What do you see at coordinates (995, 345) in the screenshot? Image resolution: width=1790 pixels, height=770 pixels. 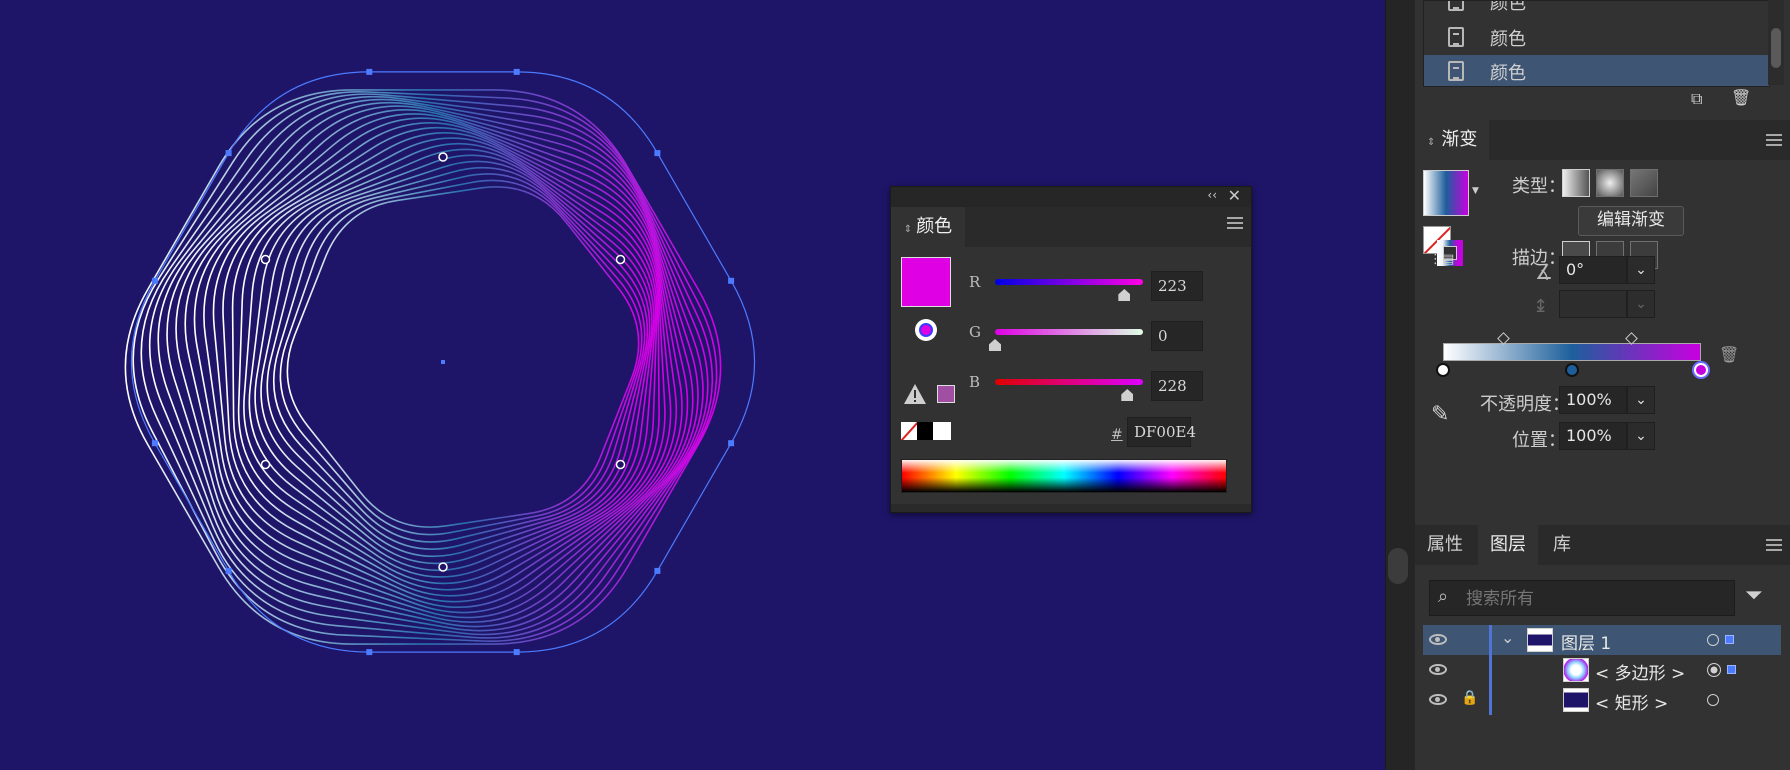 I see `g-slider-thumb` at bounding box center [995, 345].